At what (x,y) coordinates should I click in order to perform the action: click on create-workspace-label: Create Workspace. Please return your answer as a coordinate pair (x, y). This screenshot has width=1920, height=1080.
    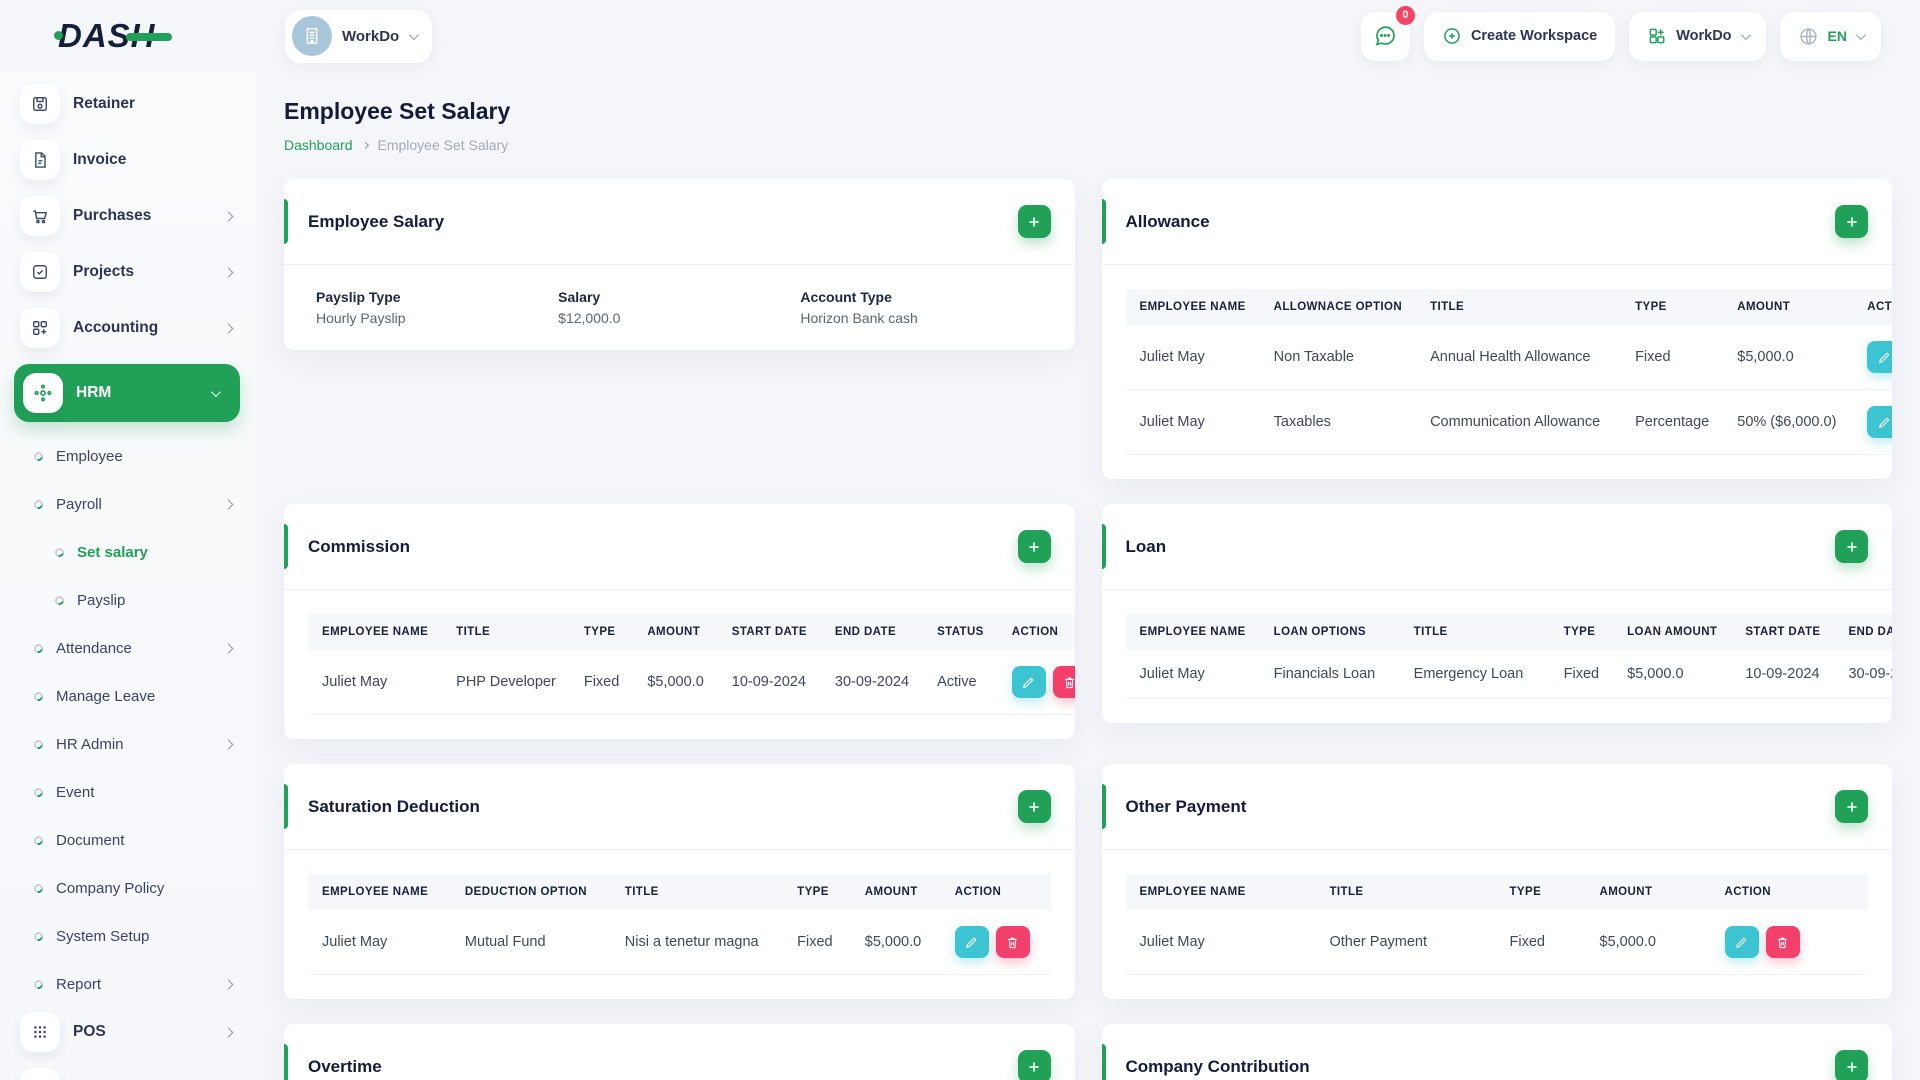
    Looking at the image, I should click on (1534, 36).